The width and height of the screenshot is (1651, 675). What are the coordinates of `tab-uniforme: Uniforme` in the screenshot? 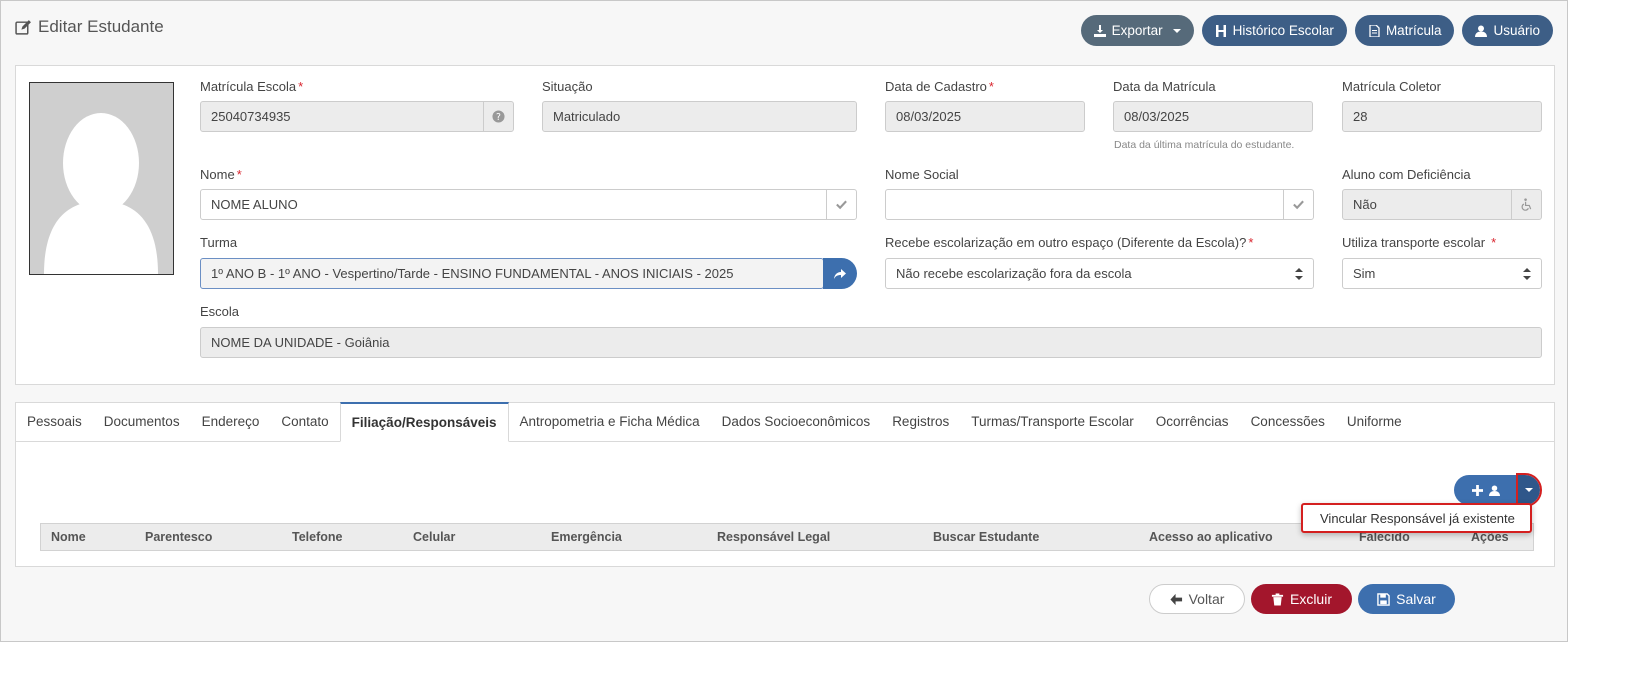 It's located at (1374, 422).